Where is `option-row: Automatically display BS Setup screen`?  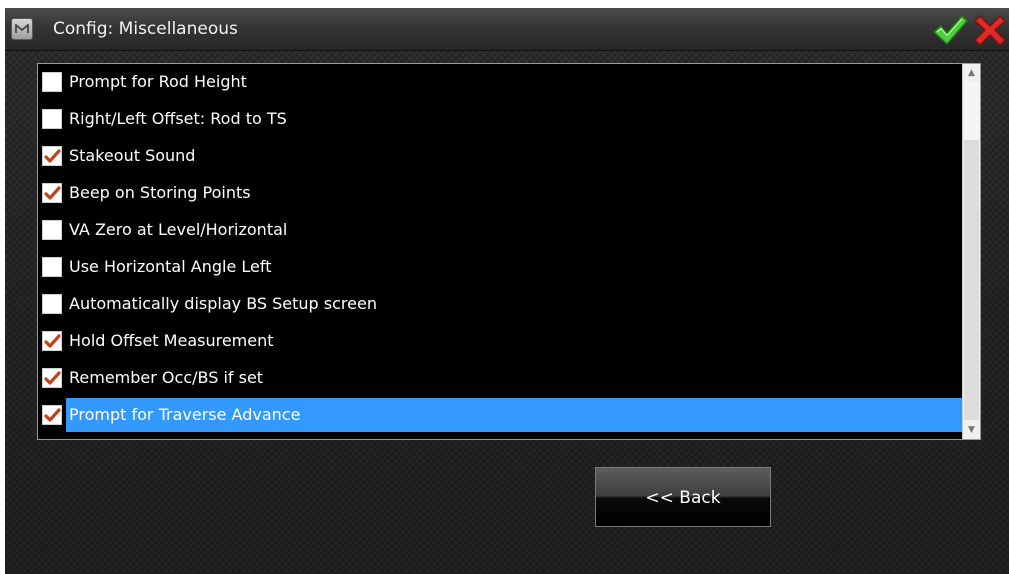
option-row: Automatically display BS Setup screen is located at coordinates (500, 304).